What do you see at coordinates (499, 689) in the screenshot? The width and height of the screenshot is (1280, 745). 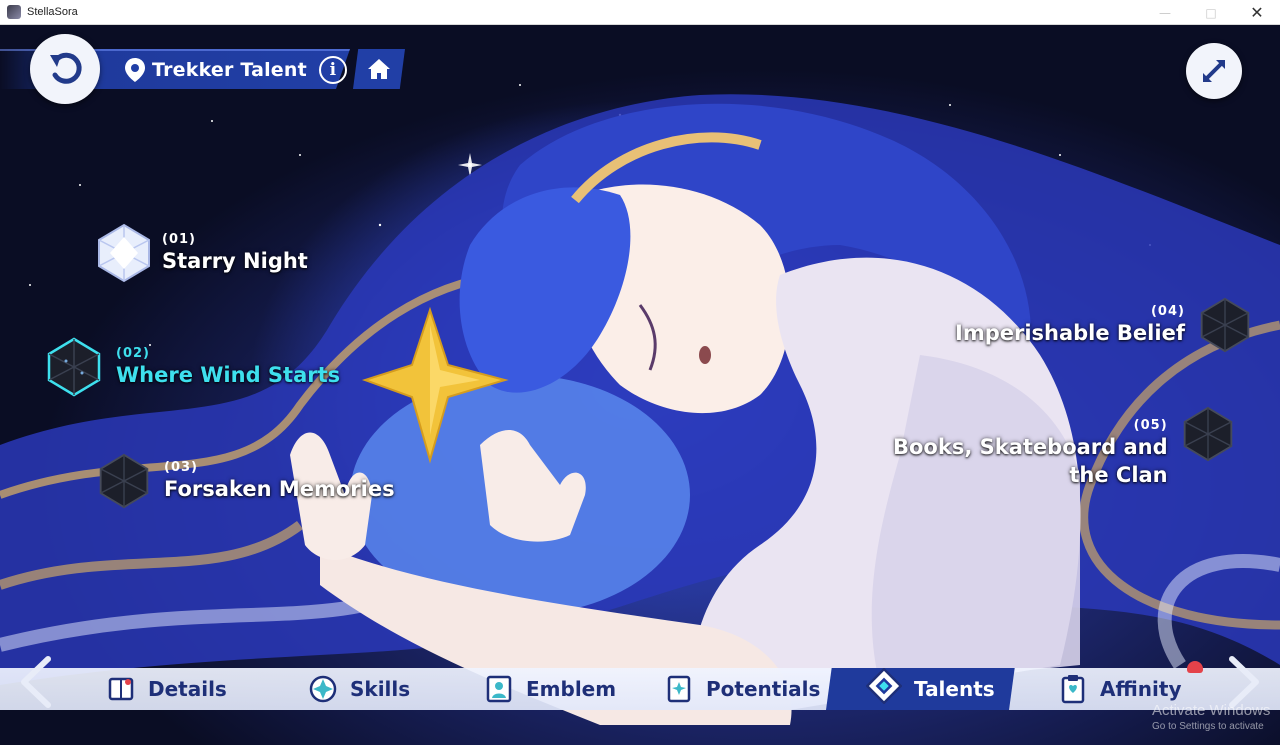 I see `portrait-icon` at bounding box center [499, 689].